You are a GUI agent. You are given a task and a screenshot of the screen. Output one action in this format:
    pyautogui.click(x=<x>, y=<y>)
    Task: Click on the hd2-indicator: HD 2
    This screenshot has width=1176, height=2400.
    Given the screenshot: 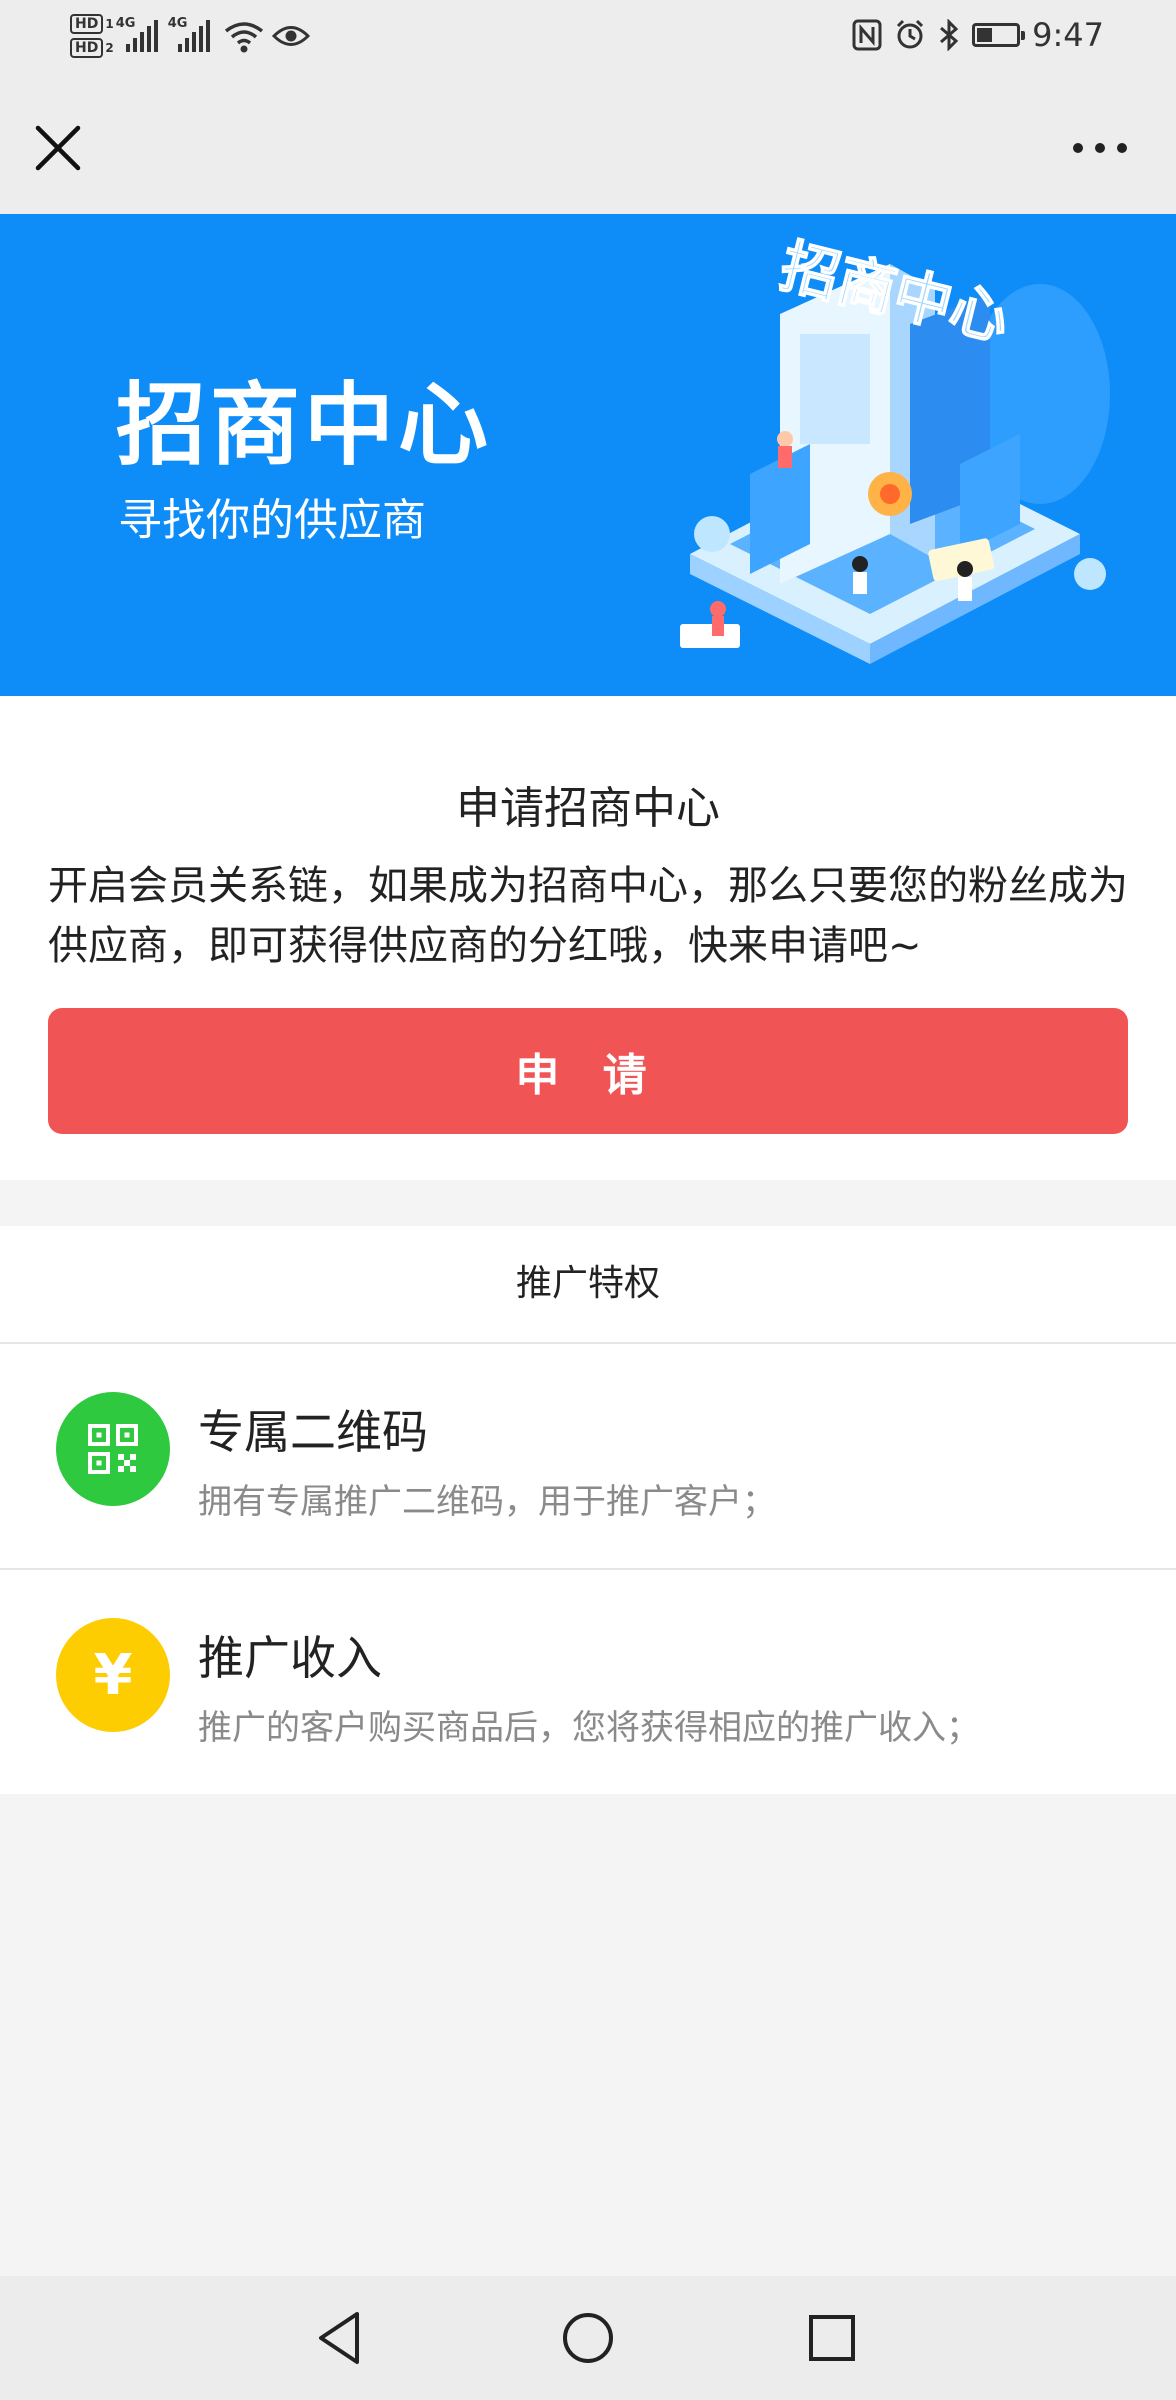 What is the action you would take?
    pyautogui.click(x=92, y=48)
    